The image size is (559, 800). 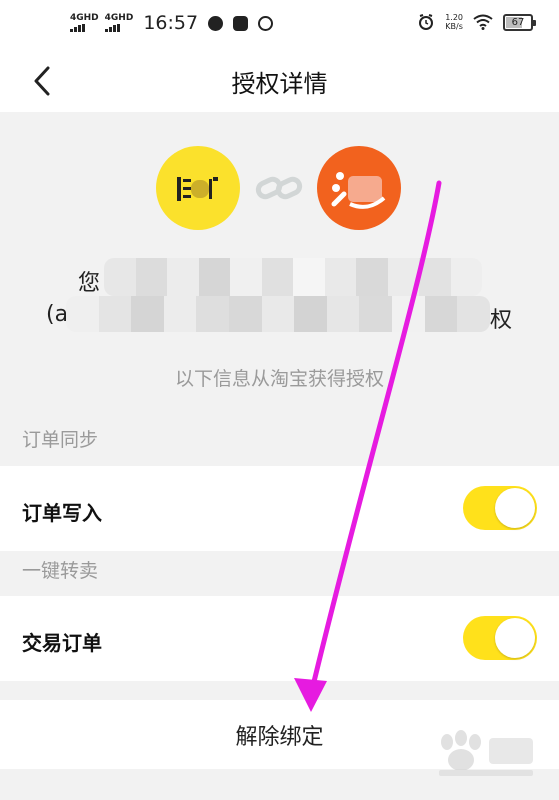 I want to click on network-type-1: 4GHD, so click(x=84, y=18).